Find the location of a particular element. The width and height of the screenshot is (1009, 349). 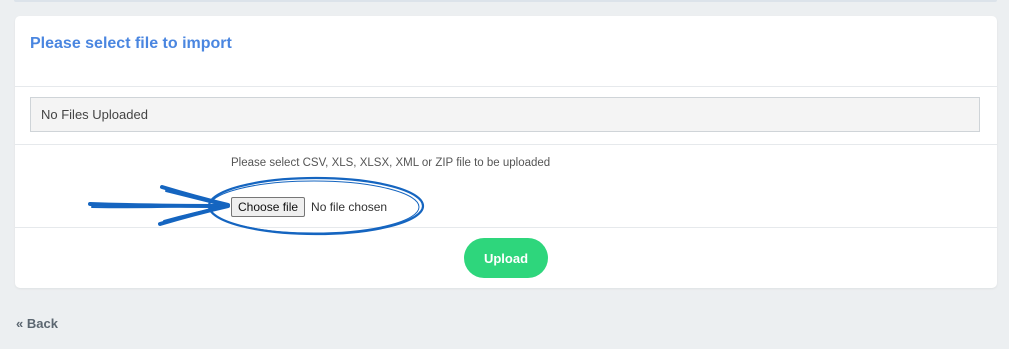

uploaded-files-status: No Files Uploaded is located at coordinates (505, 114).